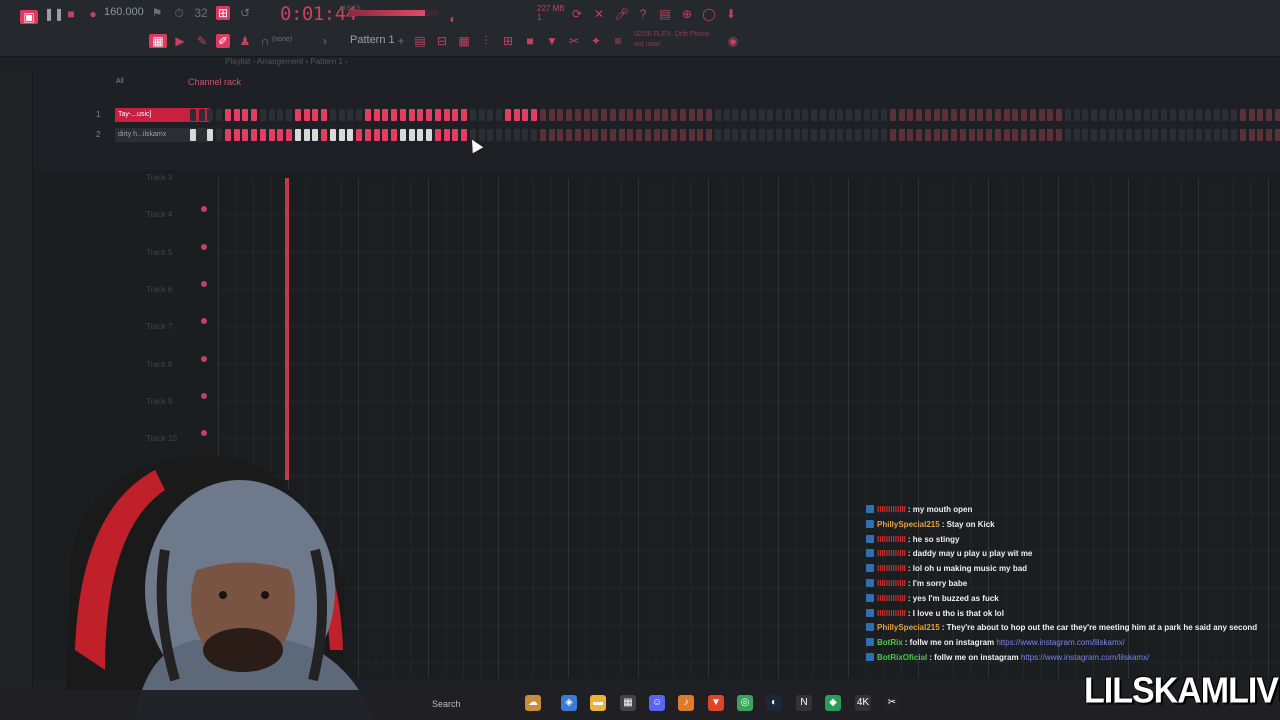  What do you see at coordinates (71, 14) in the screenshot?
I see `stop-icon: ■` at bounding box center [71, 14].